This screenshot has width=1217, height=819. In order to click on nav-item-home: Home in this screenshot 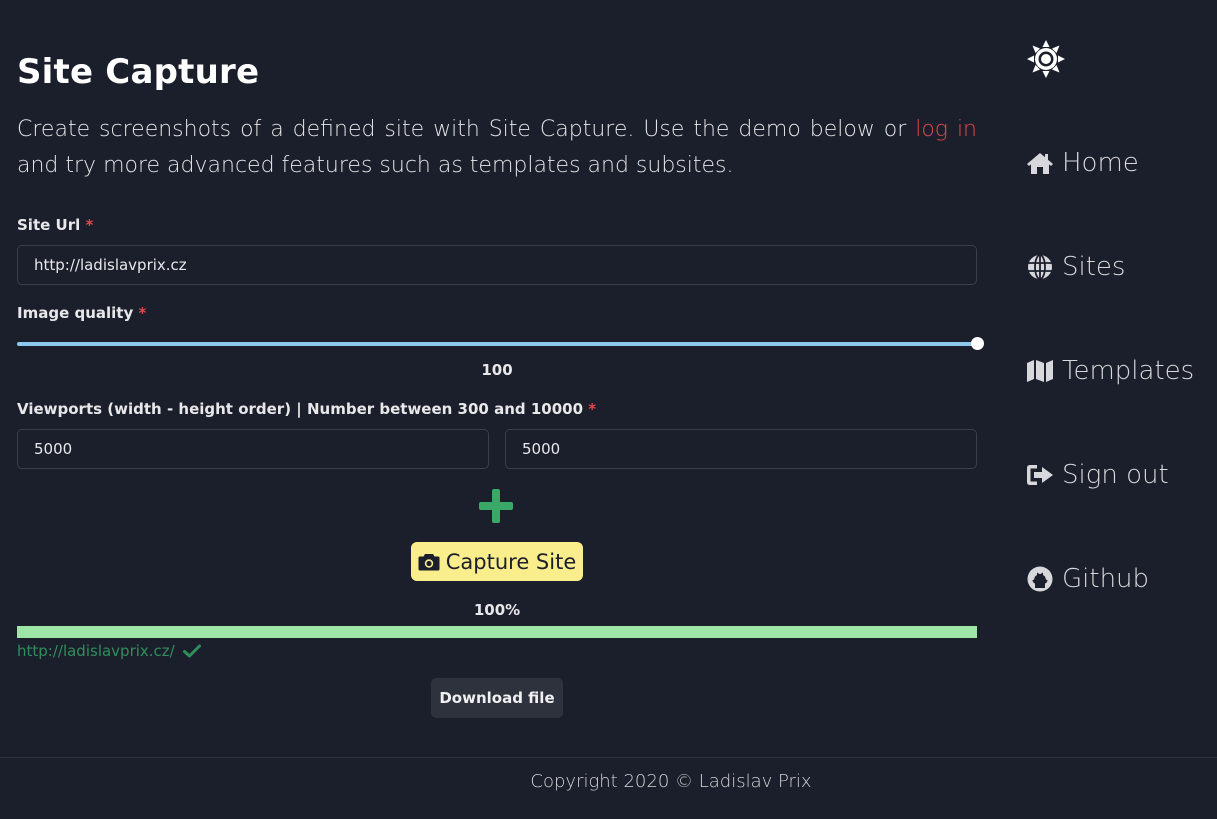, I will do `click(1082, 163)`.